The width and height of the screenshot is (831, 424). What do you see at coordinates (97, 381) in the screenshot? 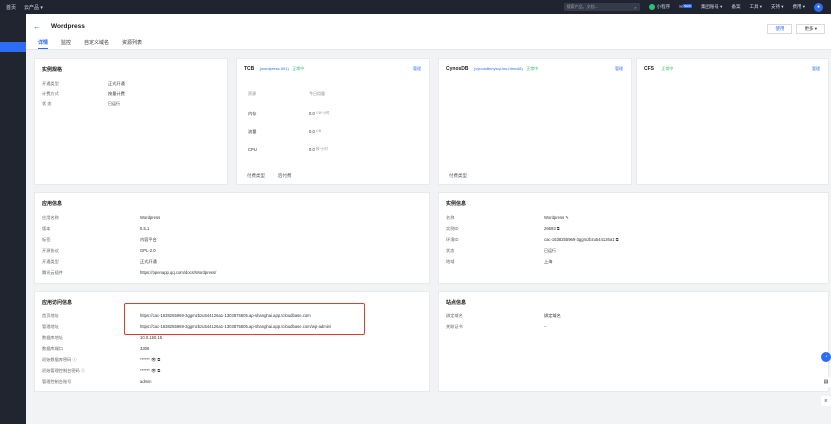
I see `access-info-row: 管理控制台账号 admin` at bounding box center [97, 381].